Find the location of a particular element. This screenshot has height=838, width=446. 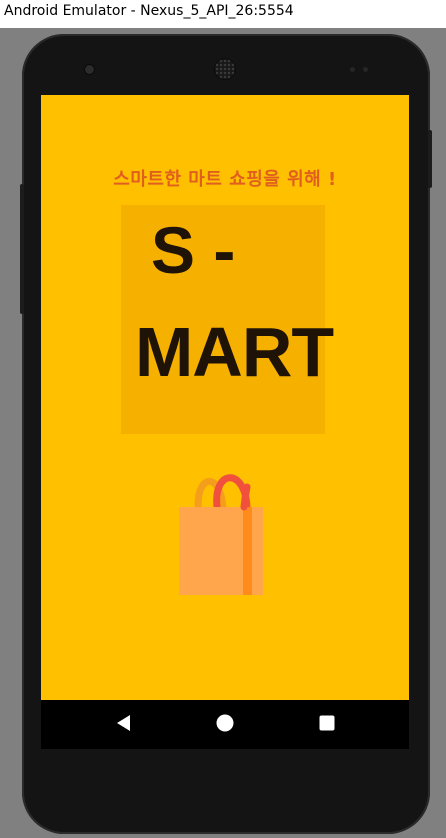

power-button is located at coordinates (430, 159).